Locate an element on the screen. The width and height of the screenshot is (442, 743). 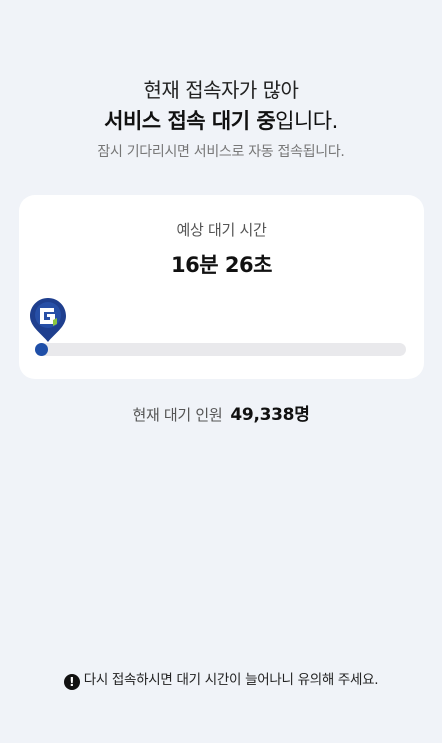
location-pin-icon is located at coordinates (48, 320).